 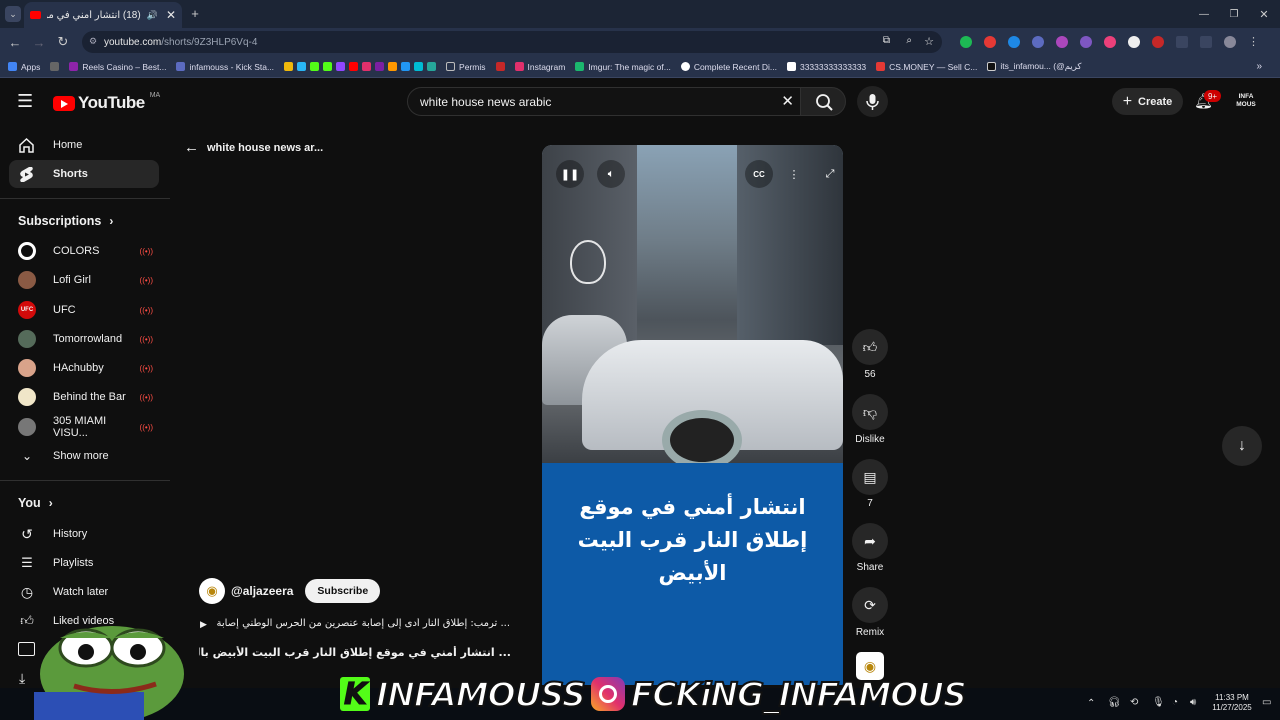 What do you see at coordinates (39, 42) in the screenshot?
I see `forward-arrow-icon: →` at bounding box center [39, 42].